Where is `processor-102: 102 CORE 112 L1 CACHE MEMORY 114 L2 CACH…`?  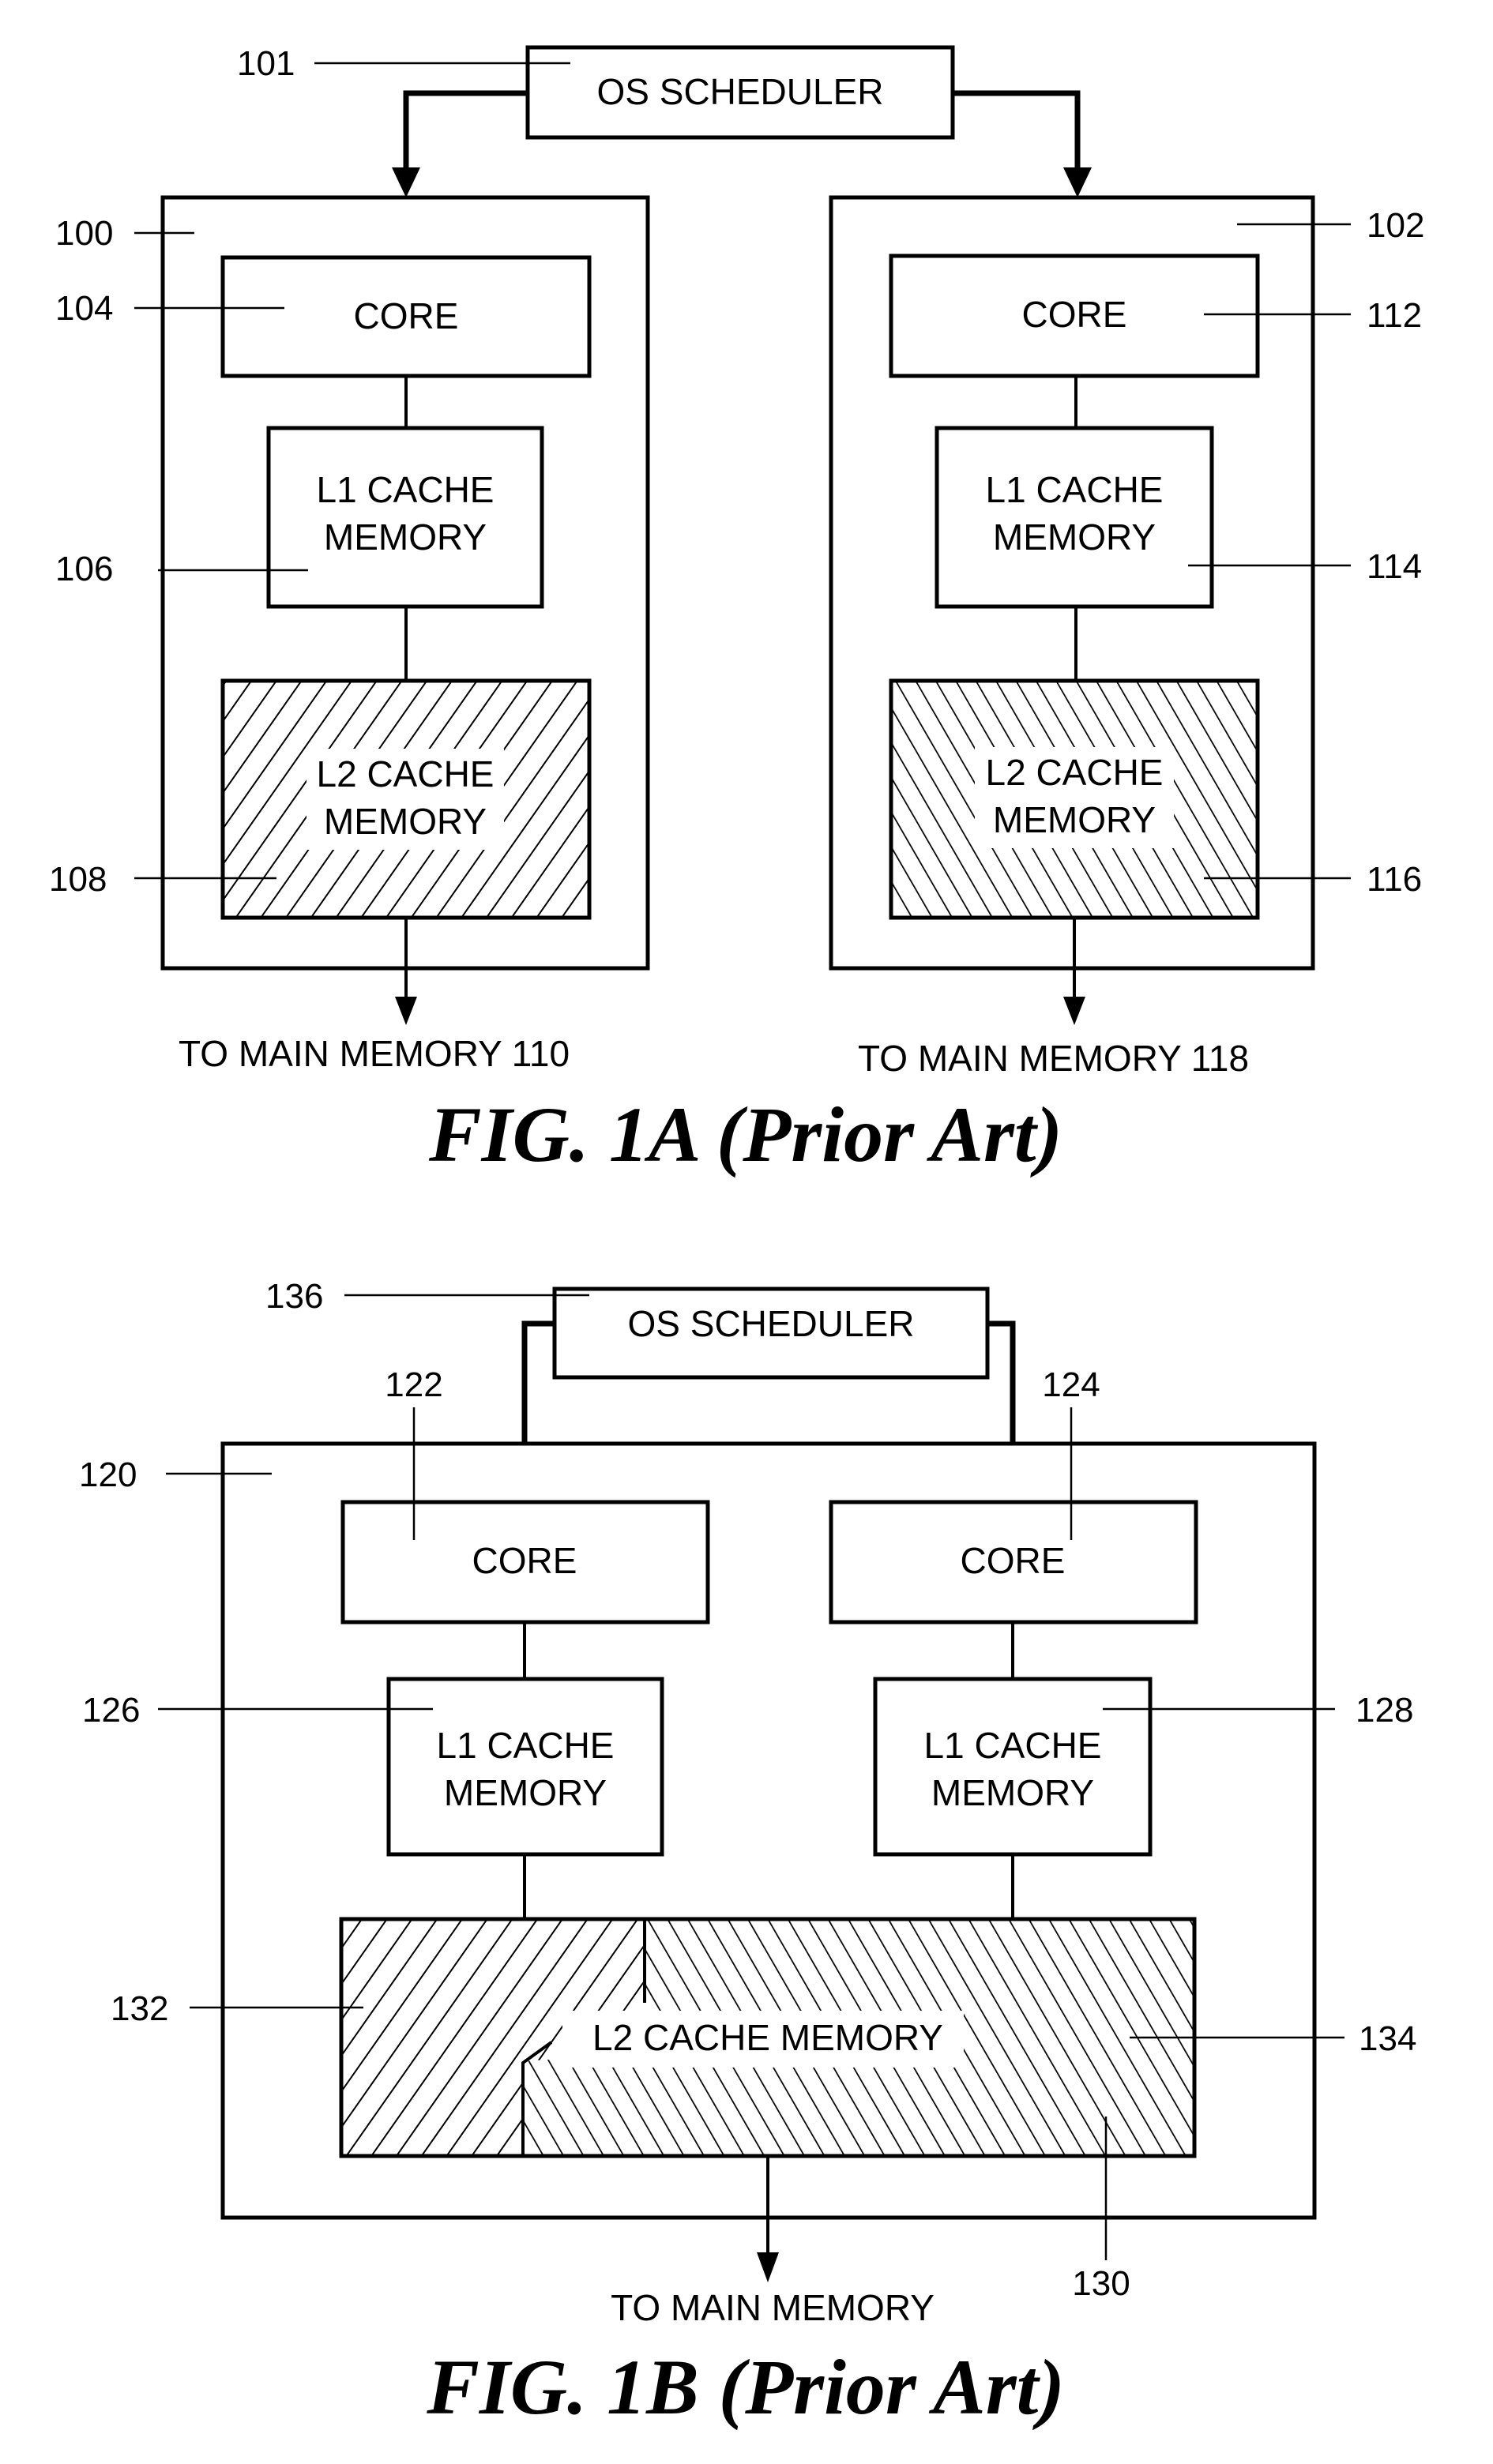 processor-102: 102 CORE 112 L1 CACHE MEMORY 114 L2 CACH… is located at coordinates (1126, 637).